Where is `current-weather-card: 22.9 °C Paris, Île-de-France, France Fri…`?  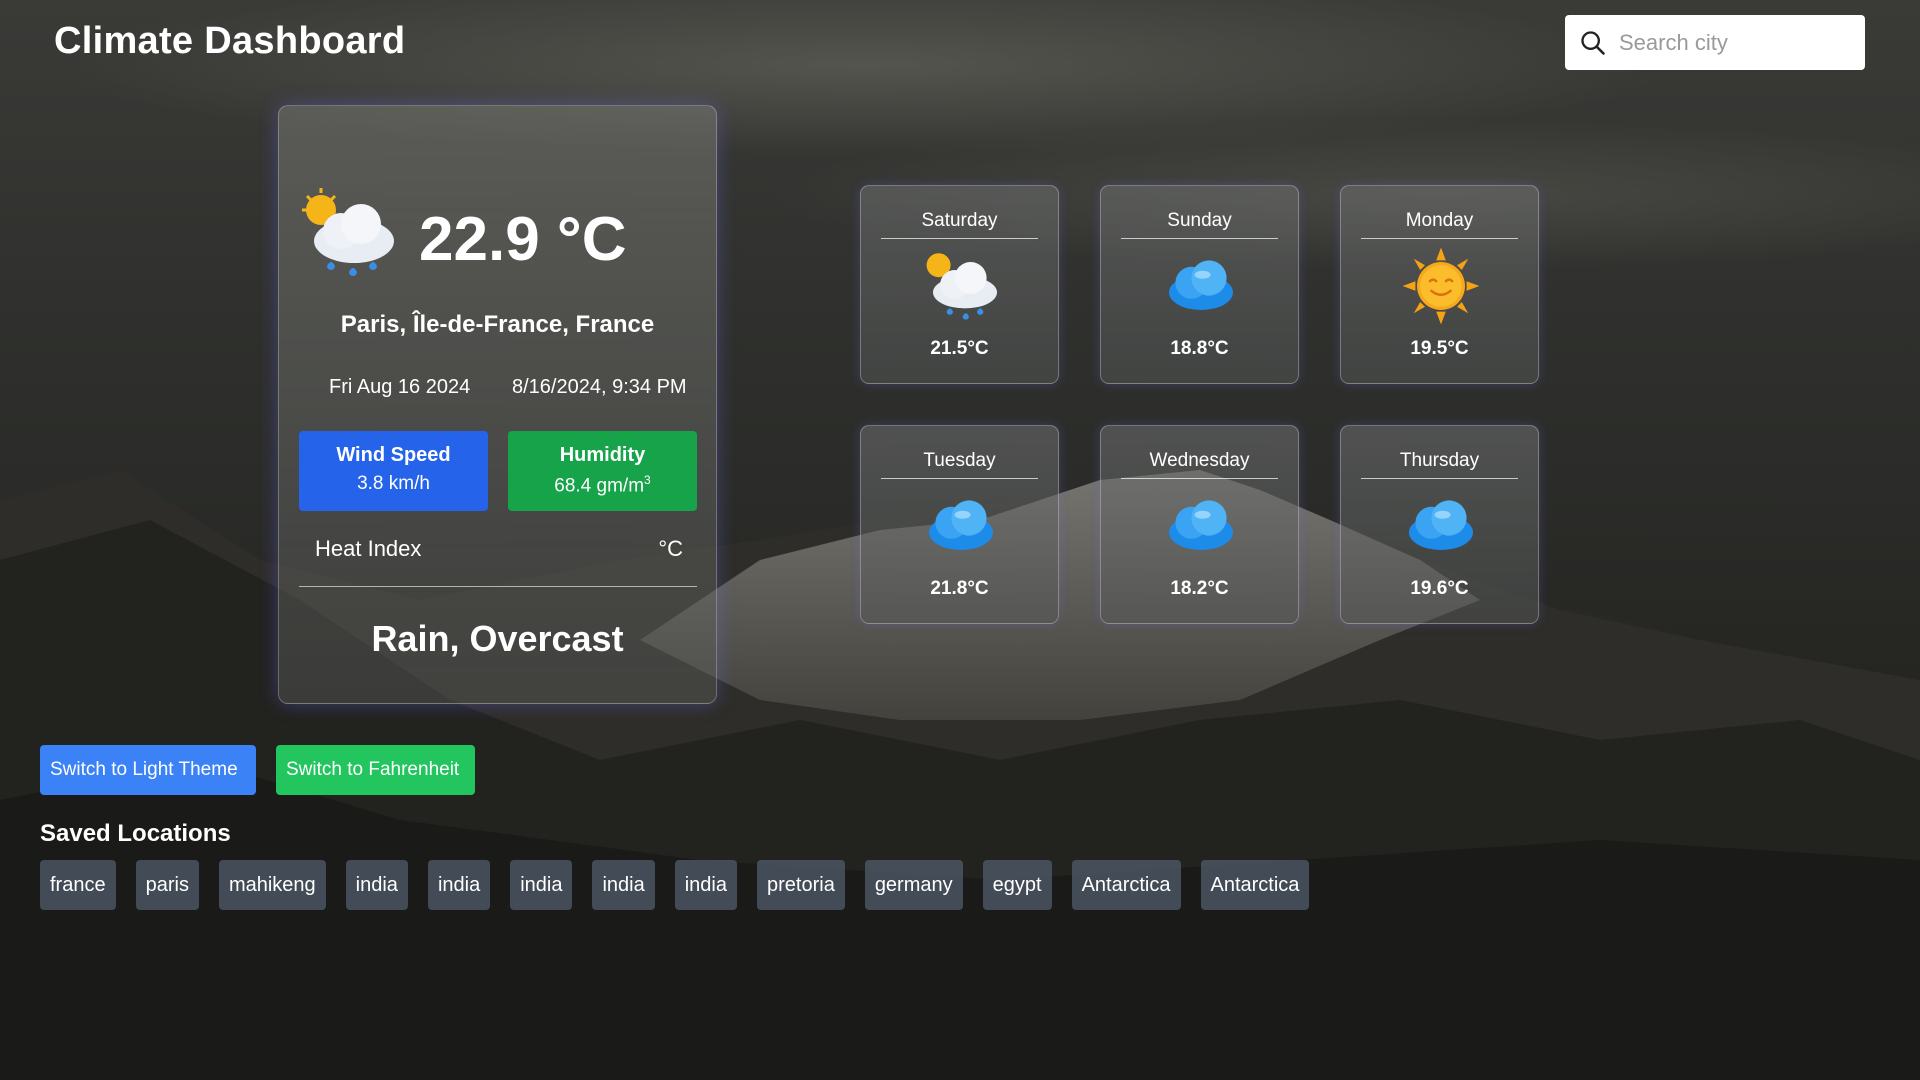 current-weather-card: 22.9 °C Paris, Île-de-France, France Fri… is located at coordinates (497, 404).